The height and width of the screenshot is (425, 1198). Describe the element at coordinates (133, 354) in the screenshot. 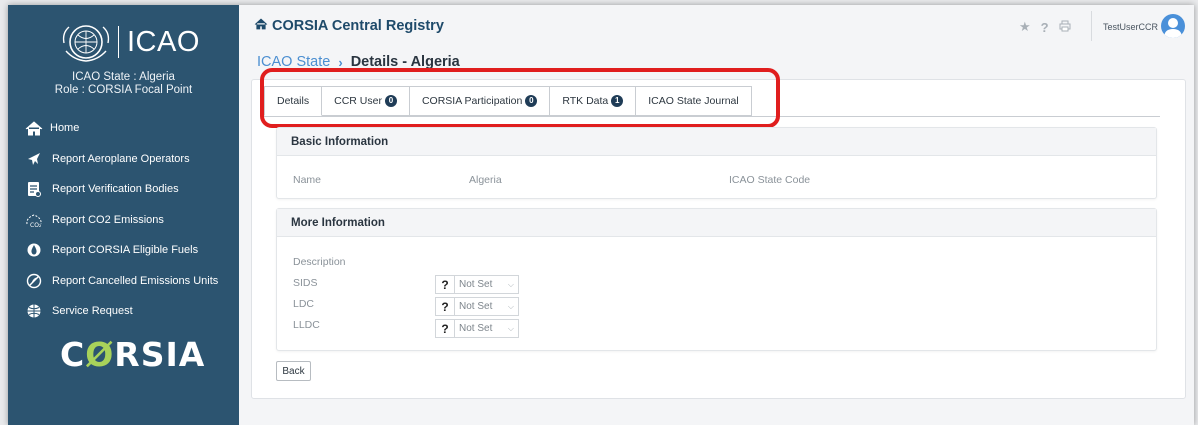

I see `corsia-logo: CØRSIA` at that location.